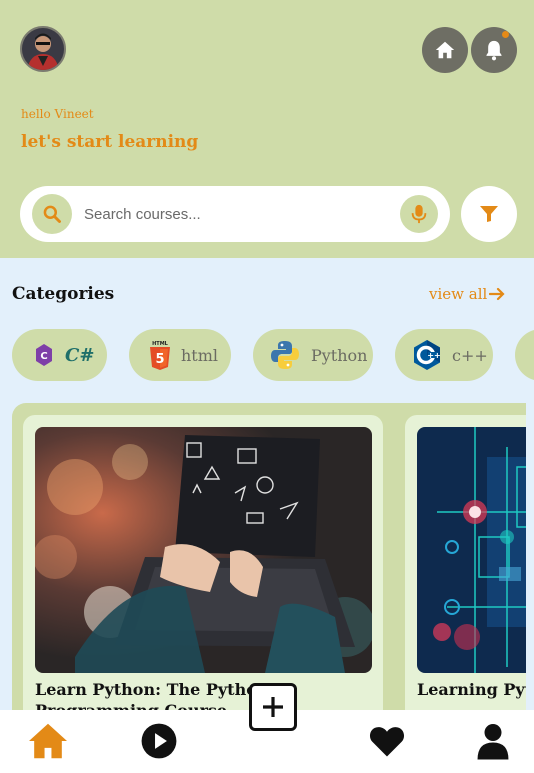  What do you see at coordinates (524, 355) in the screenshot?
I see `category-chip-more` at bounding box center [524, 355].